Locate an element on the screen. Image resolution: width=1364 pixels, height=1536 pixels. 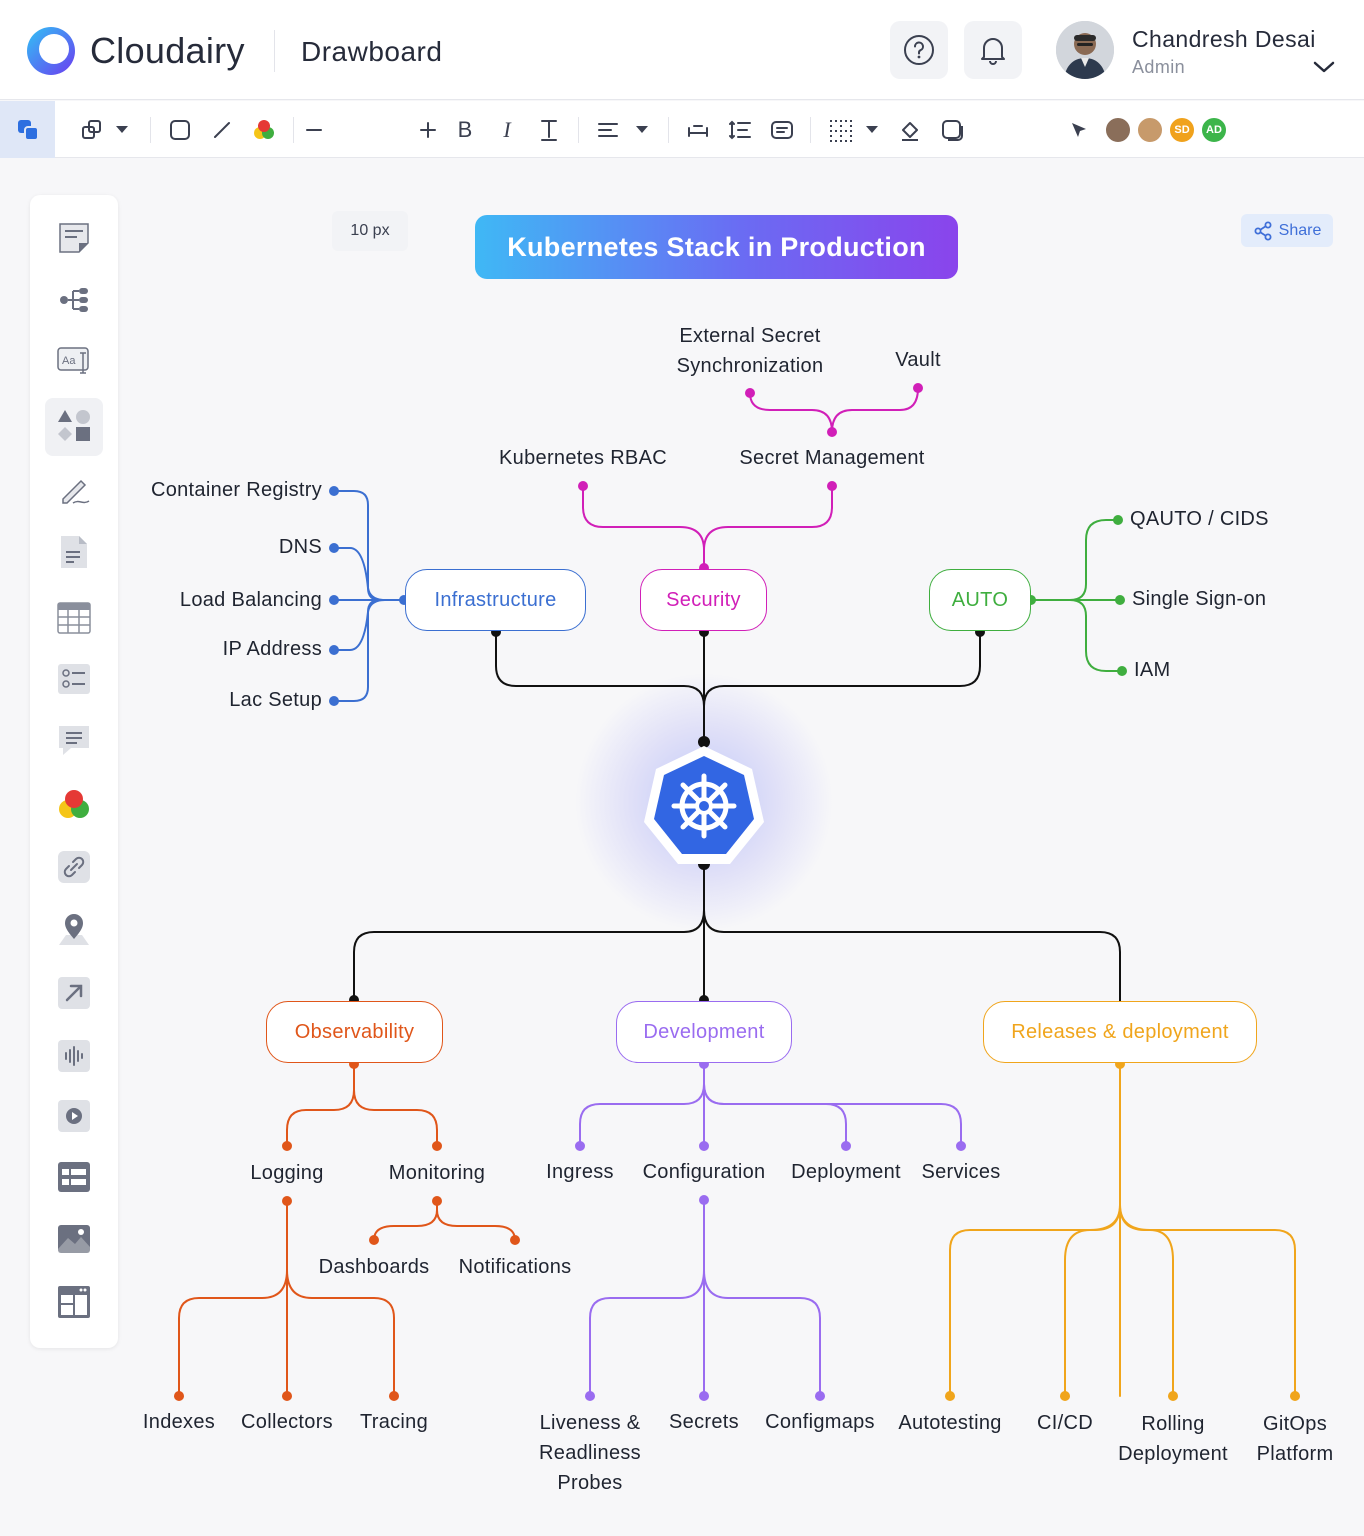
leaf-label-line: Readliness is located at coordinates (590, 1453).